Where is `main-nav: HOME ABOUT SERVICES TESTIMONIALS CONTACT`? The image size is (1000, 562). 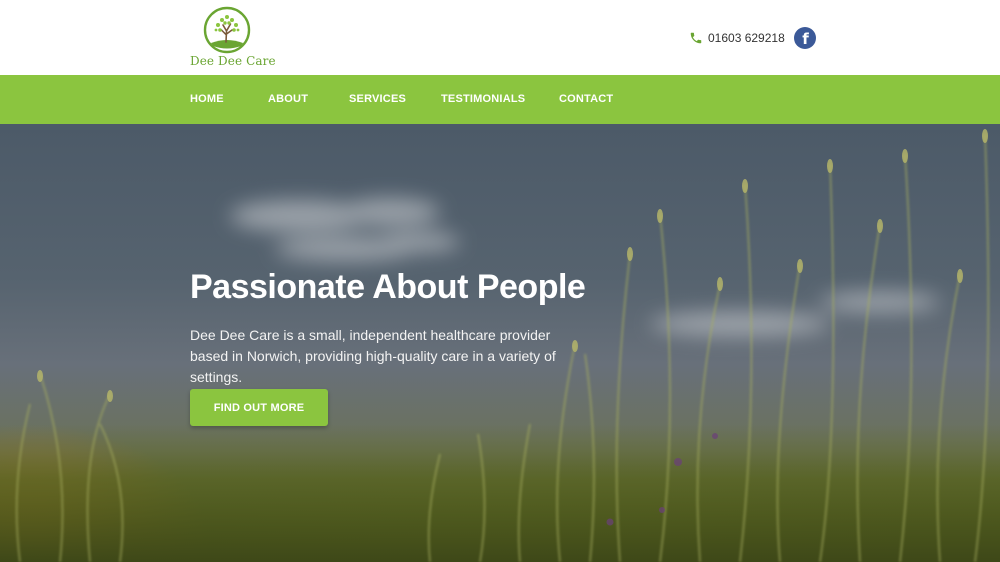 main-nav: HOME ABOUT SERVICES TESTIMONIALS CONTACT is located at coordinates (500, 99).